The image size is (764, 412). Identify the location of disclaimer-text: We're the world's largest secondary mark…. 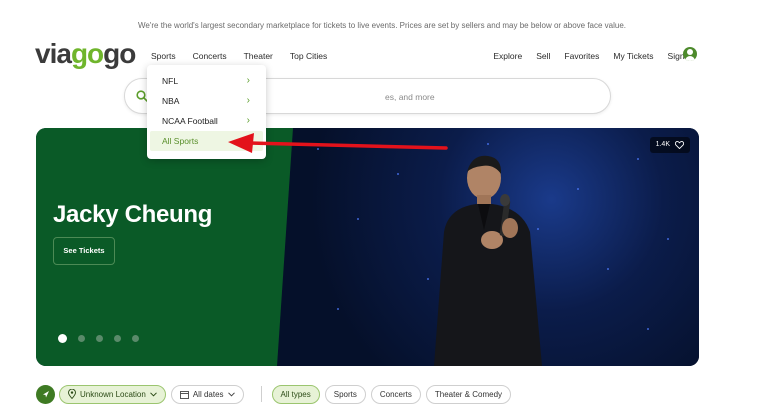
(382, 25).